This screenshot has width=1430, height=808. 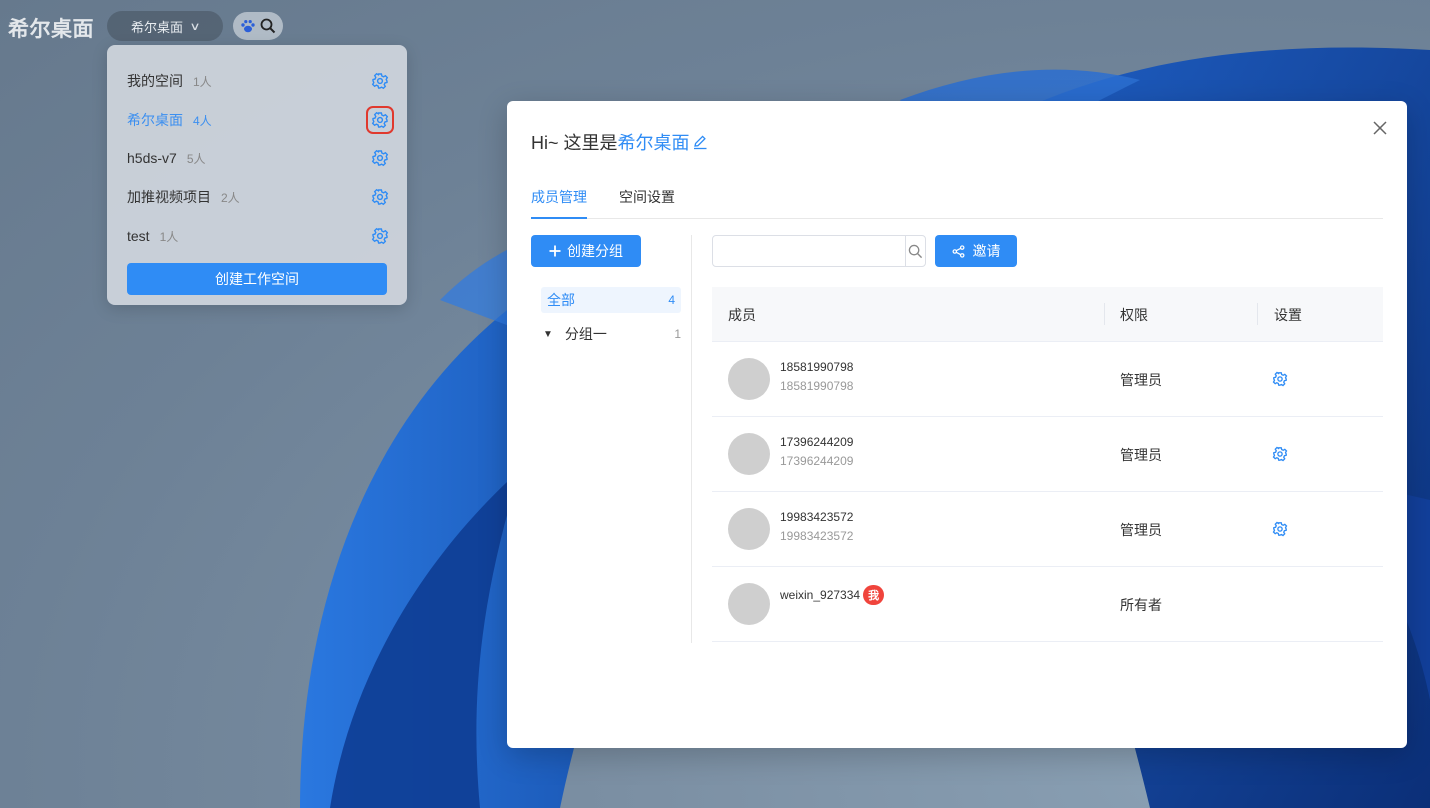 I want to click on column-header-member: 成员, so click(x=742, y=314).